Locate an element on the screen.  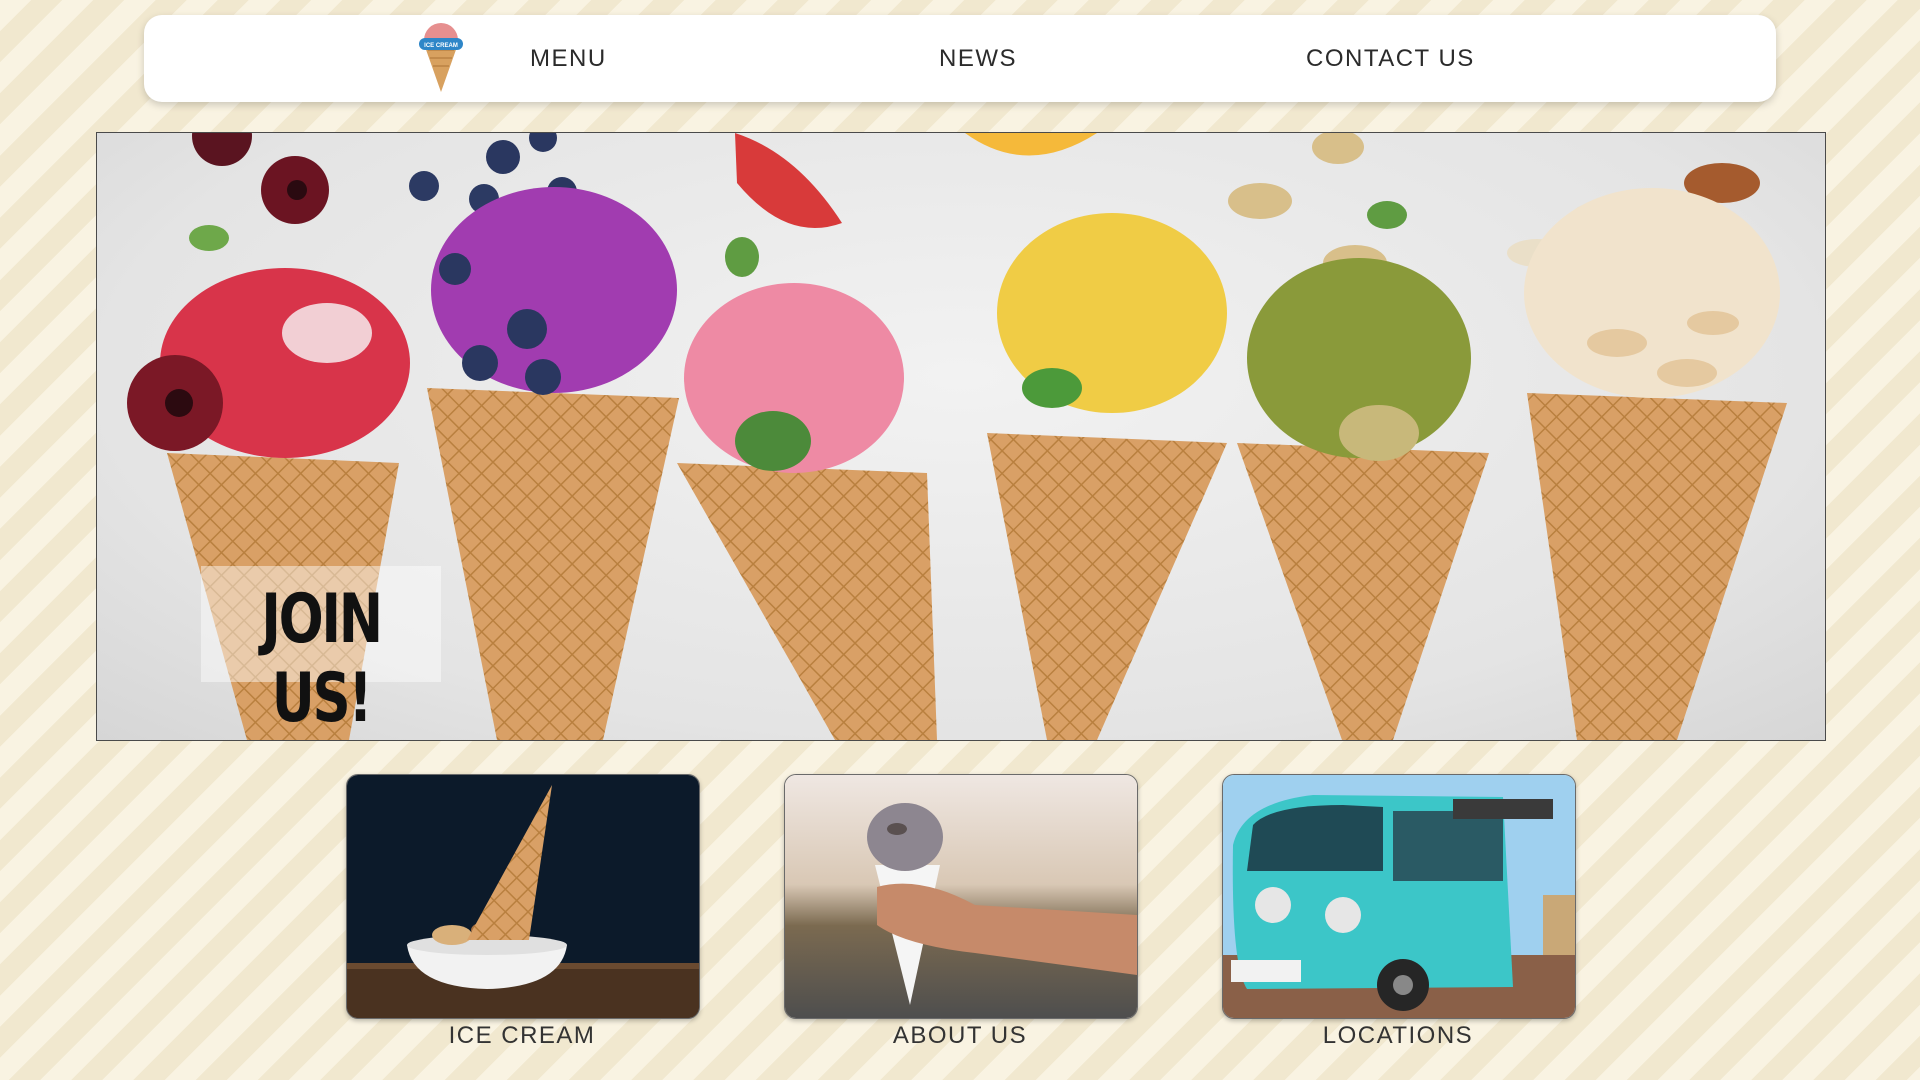
nav-link-menu: MENU is located at coordinates (568, 59).